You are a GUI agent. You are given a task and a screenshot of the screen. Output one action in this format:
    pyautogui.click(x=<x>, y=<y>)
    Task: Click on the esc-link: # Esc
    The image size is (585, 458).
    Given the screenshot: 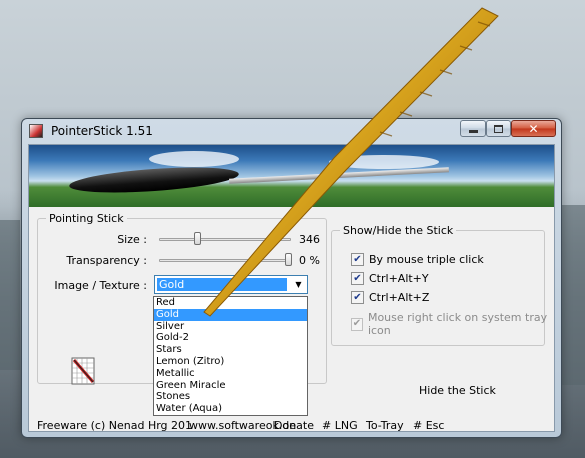 What is the action you would take?
    pyautogui.click(x=428, y=425)
    